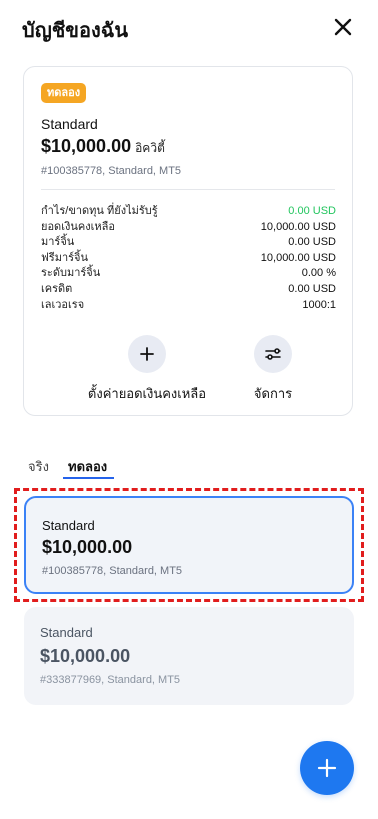 This screenshot has height=819, width=378. I want to click on page-title: บัญชีของฉัน, so click(75, 31).